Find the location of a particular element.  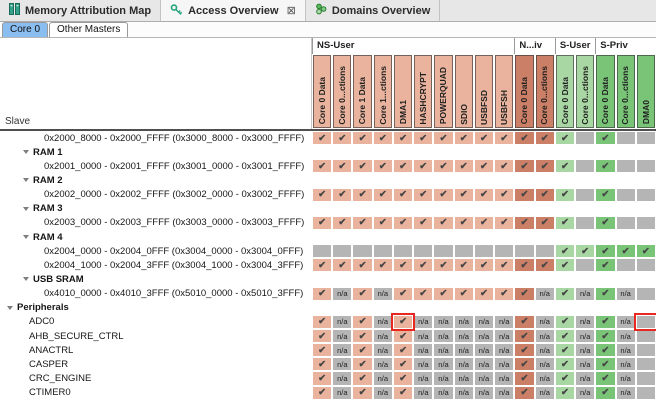

tab-access-overview: Access Overview ⊠ is located at coordinates (233, 10).